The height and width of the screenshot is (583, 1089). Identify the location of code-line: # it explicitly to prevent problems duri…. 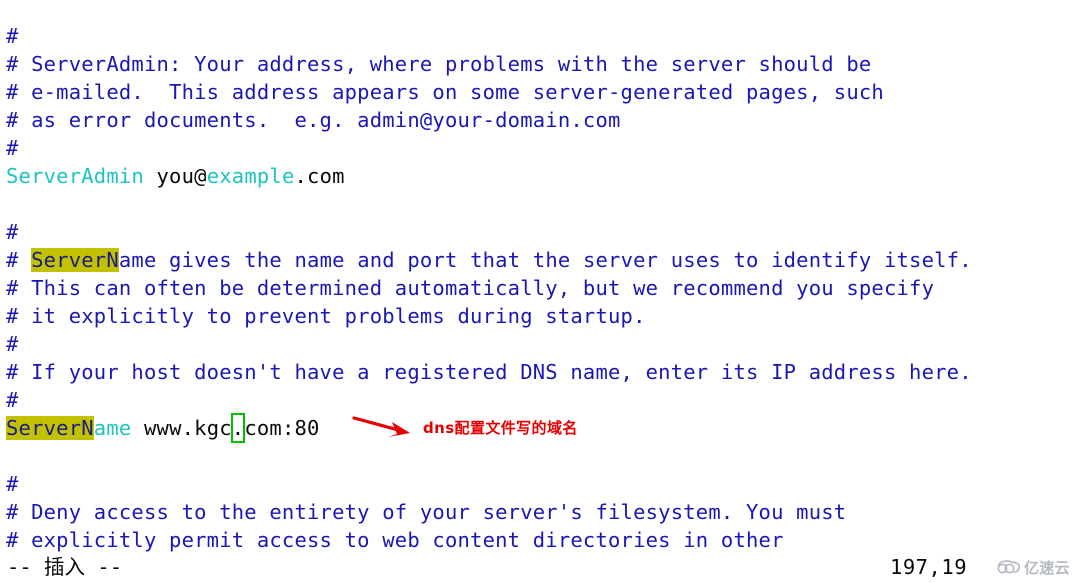
(546, 316).